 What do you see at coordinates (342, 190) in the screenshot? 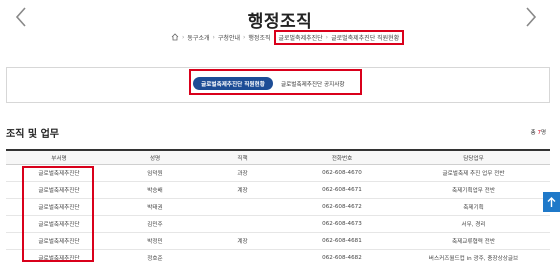
I see `cell-phone: 062-608-4671` at bounding box center [342, 190].